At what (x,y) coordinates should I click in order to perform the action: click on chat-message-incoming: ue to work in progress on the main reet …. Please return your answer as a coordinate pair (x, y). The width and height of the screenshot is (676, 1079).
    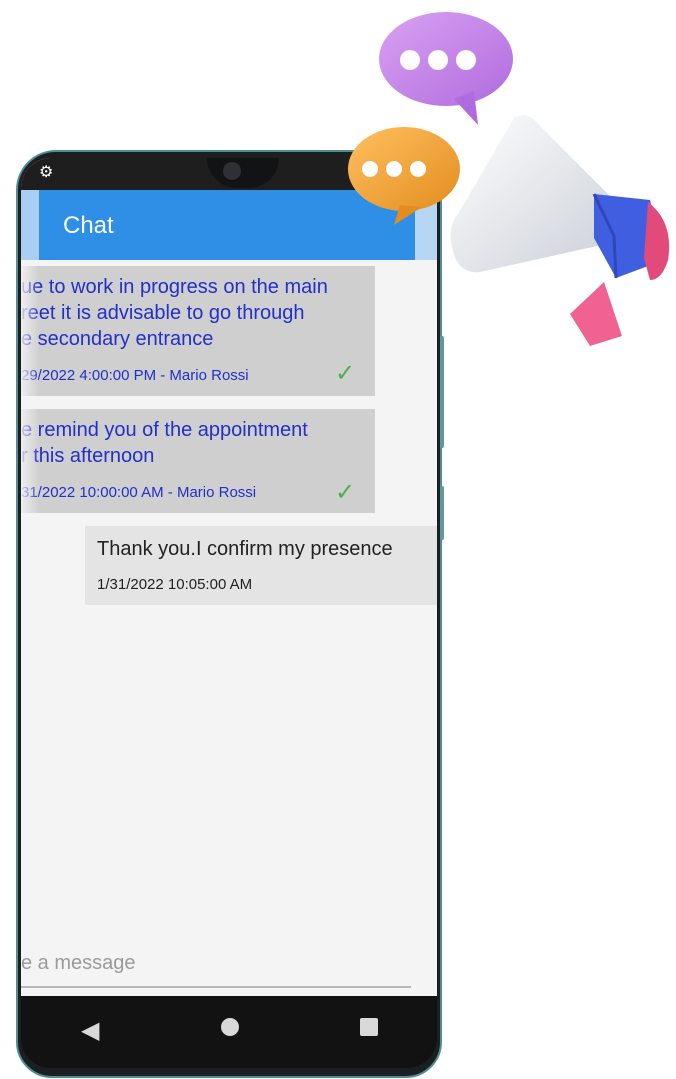
    Looking at the image, I should click on (198, 331).